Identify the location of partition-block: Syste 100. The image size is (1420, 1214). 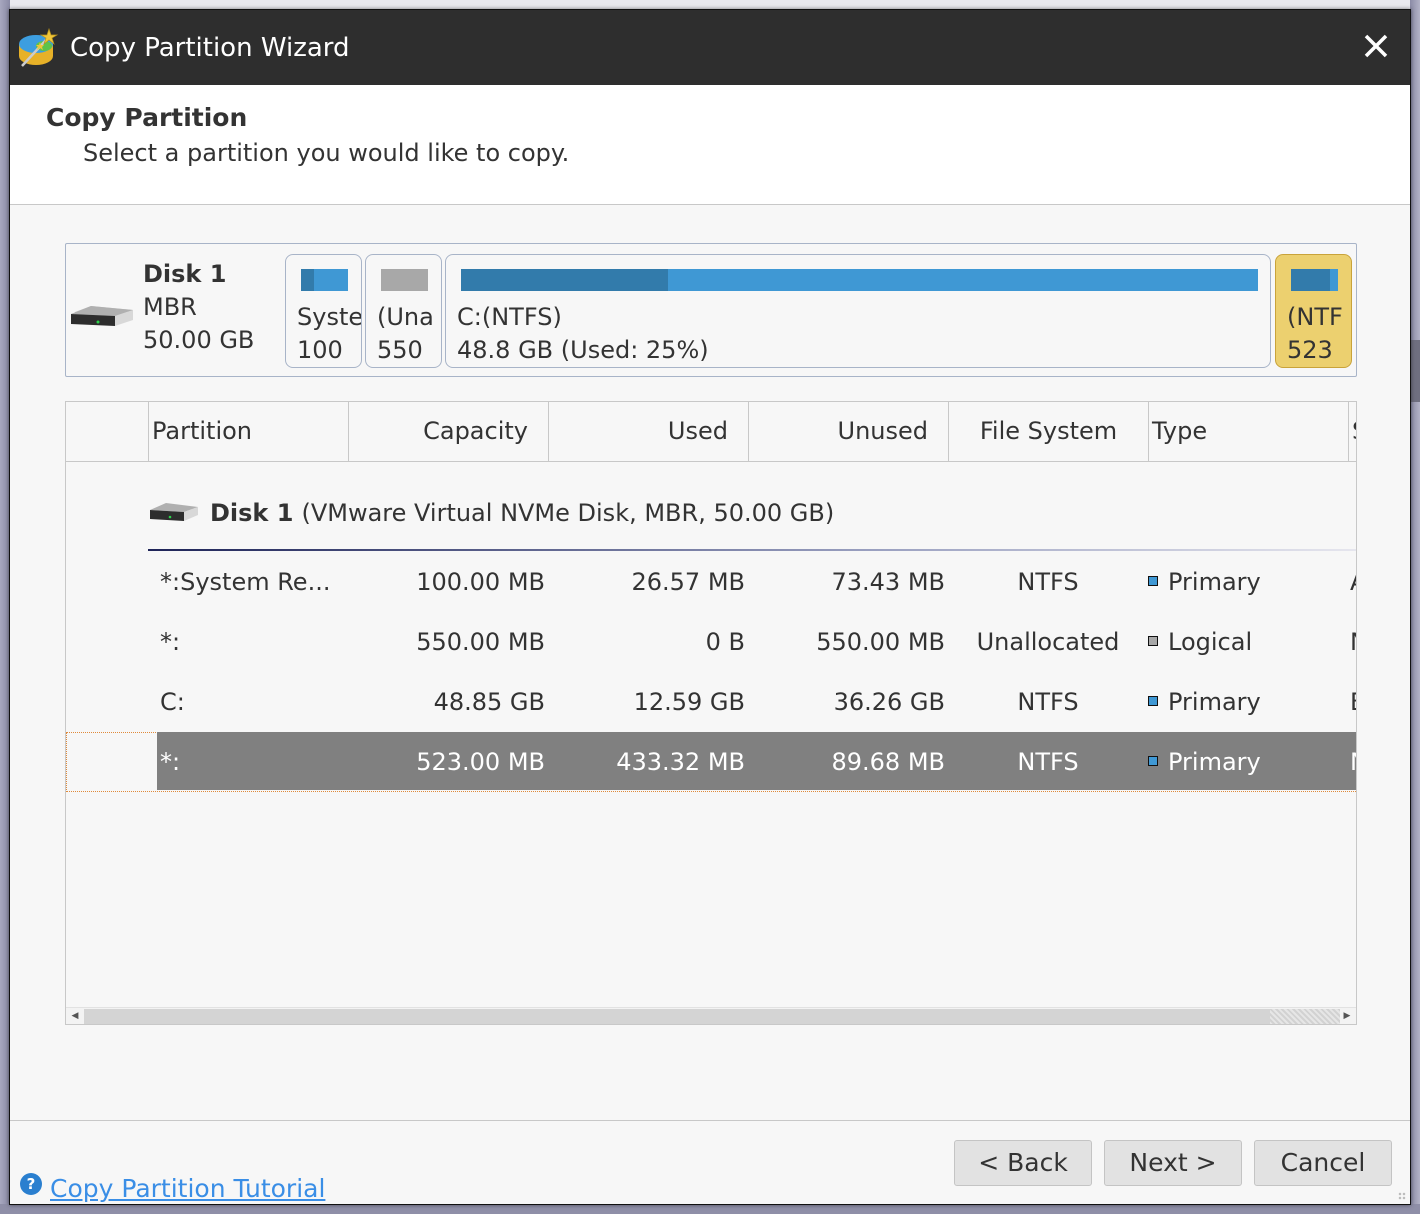
(323, 311).